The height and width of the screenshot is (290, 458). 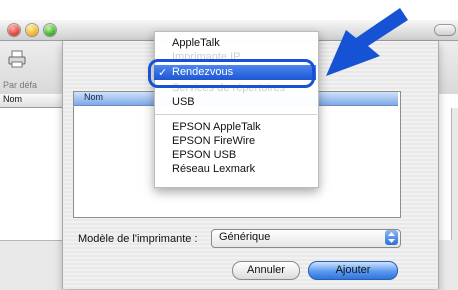 I want to click on menu-item-appletalk: AppleTalk, so click(x=196, y=43).